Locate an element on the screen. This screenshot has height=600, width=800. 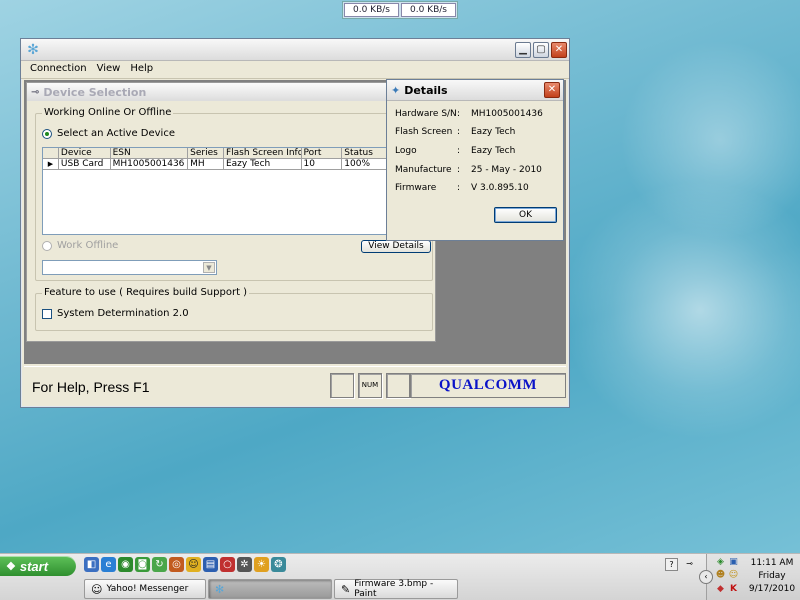
system-determination-row: System Determination 2.0 is located at coordinates (115, 313).